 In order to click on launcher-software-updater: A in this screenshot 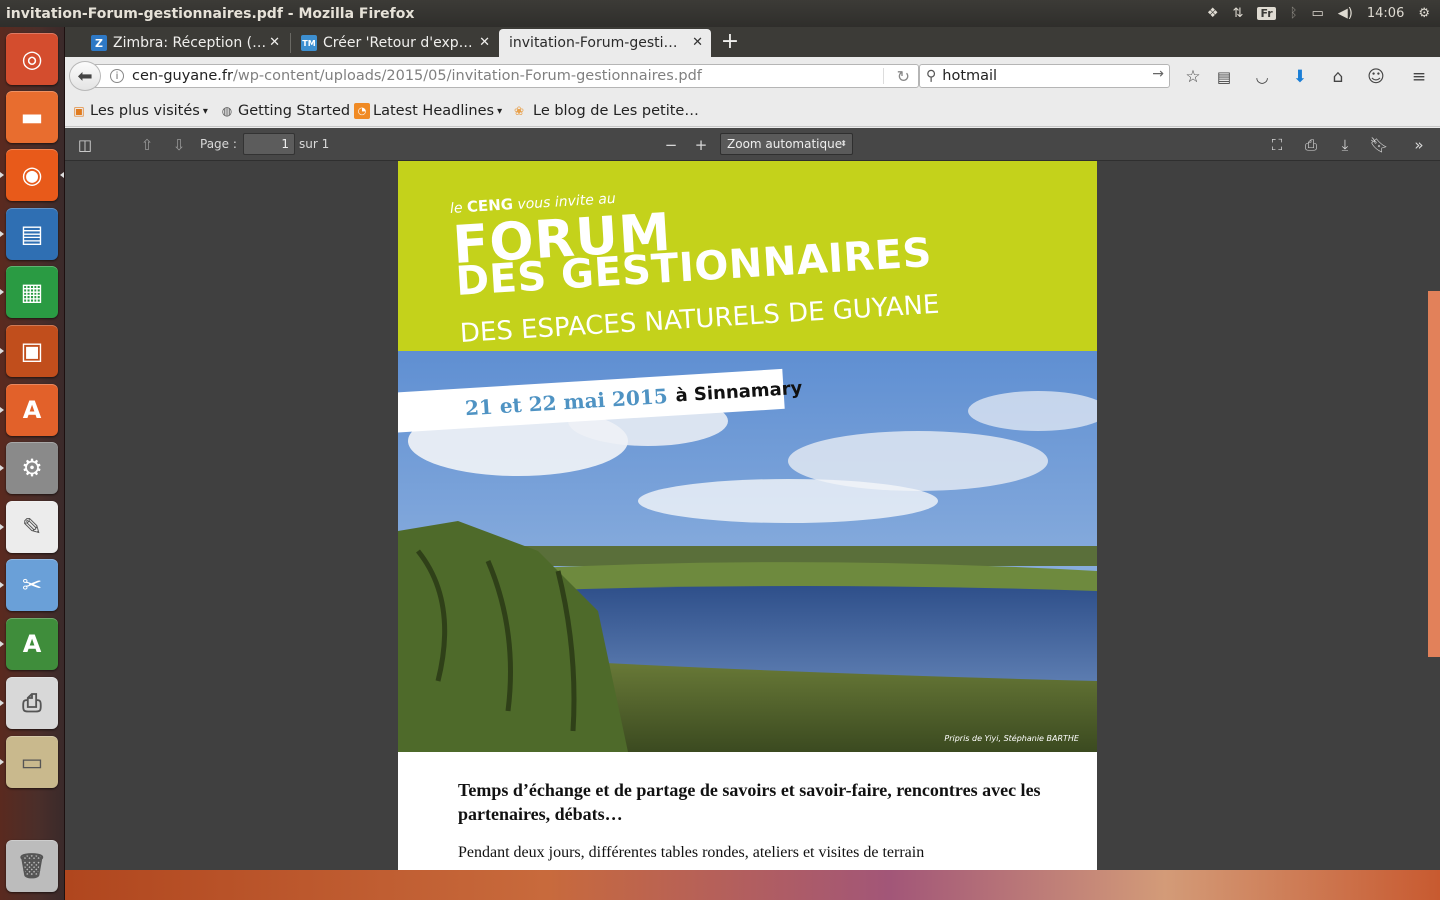, I will do `click(32, 644)`.